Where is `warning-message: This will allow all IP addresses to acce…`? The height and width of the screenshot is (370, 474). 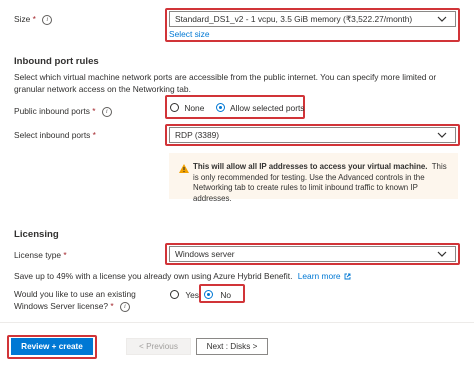 warning-message: This will allow all IP addresses to acce… is located at coordinates (313, 178).